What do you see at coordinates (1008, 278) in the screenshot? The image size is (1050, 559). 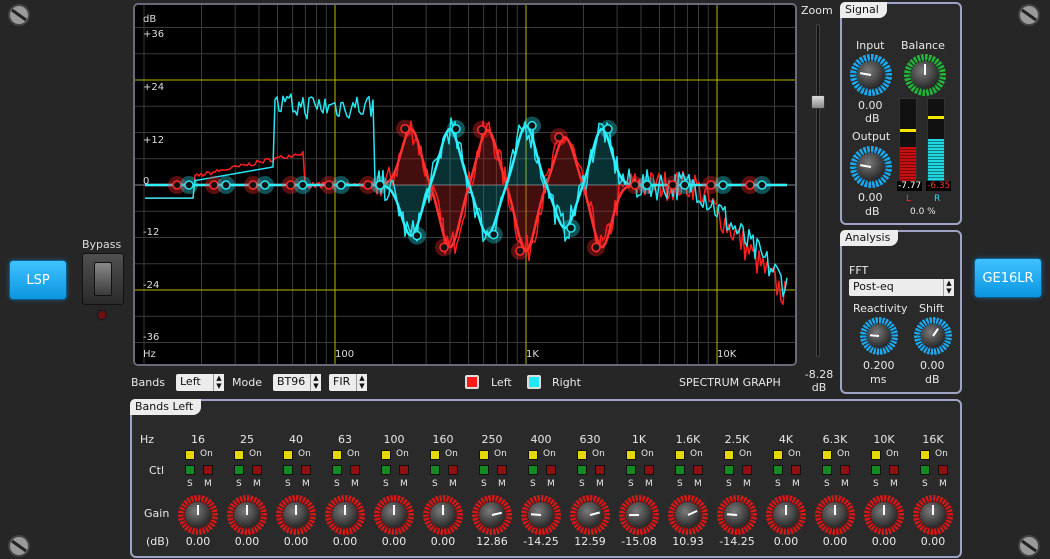 I see `plugin-name-button: GE16LR` at bounding box center [1008, 278].